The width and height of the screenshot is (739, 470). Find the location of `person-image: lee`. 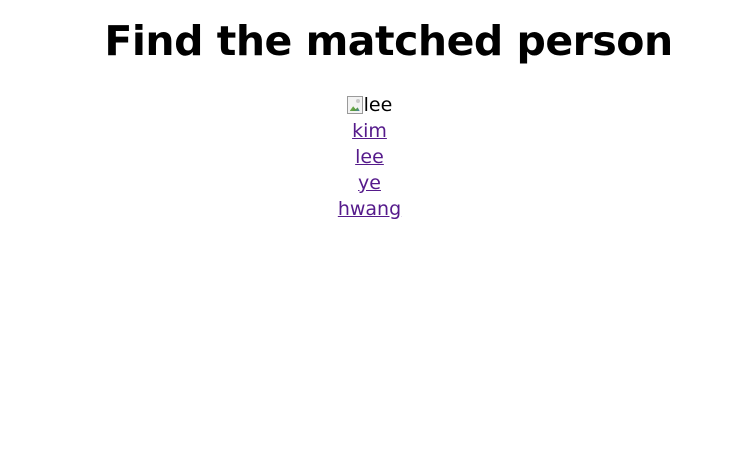

person-image: lee is located at coordinates (369, 105).